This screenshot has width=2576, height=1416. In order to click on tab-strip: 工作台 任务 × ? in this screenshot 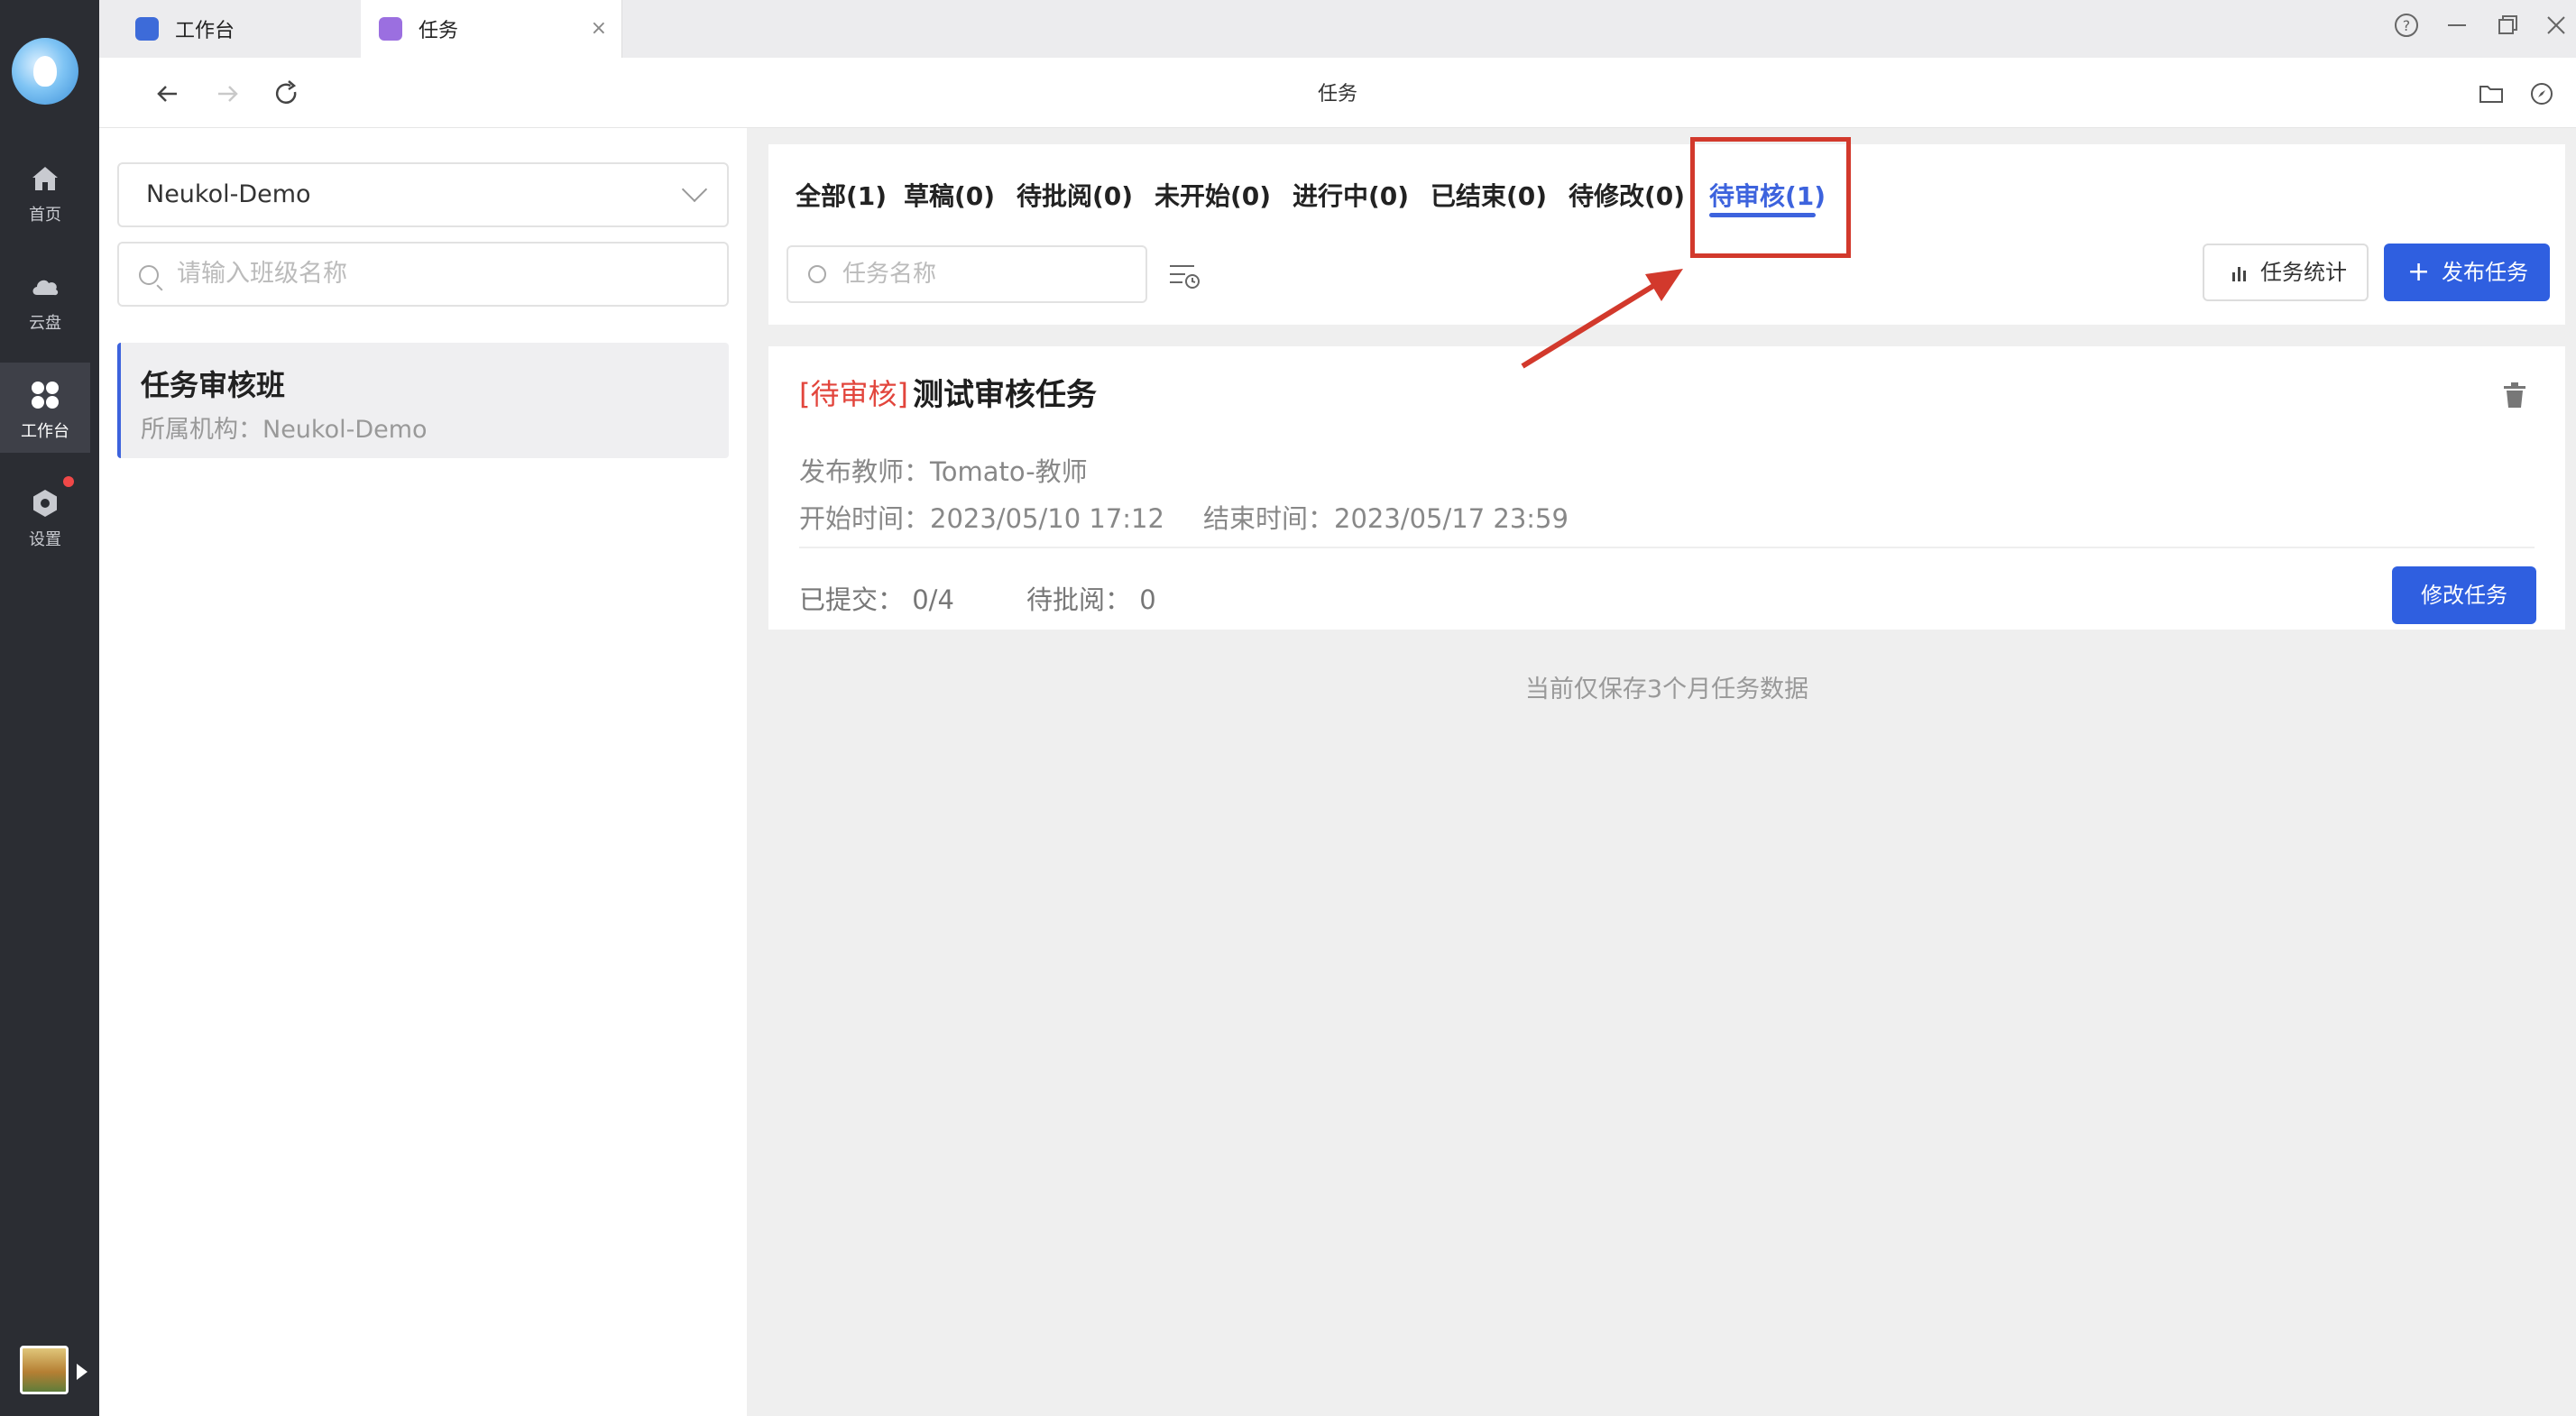, I will do `click(1337, 29)`.